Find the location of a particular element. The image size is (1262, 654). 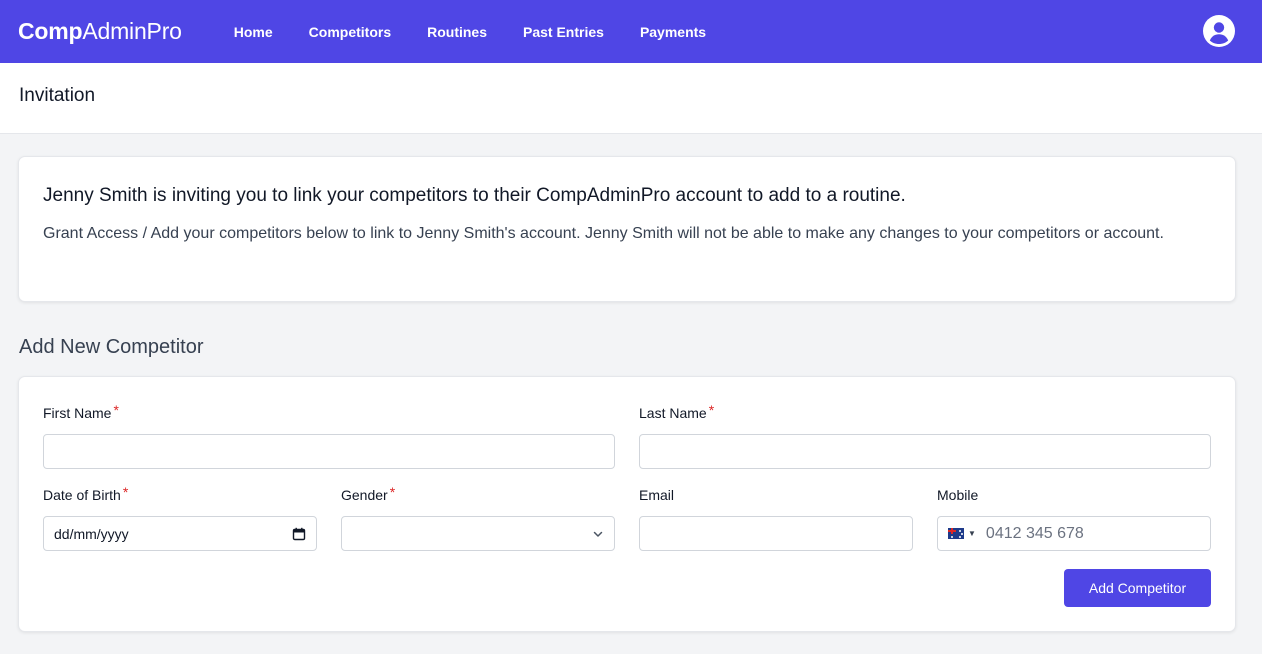

add-competitor-button: Add Competitor is located at coordinates (1137, 588).